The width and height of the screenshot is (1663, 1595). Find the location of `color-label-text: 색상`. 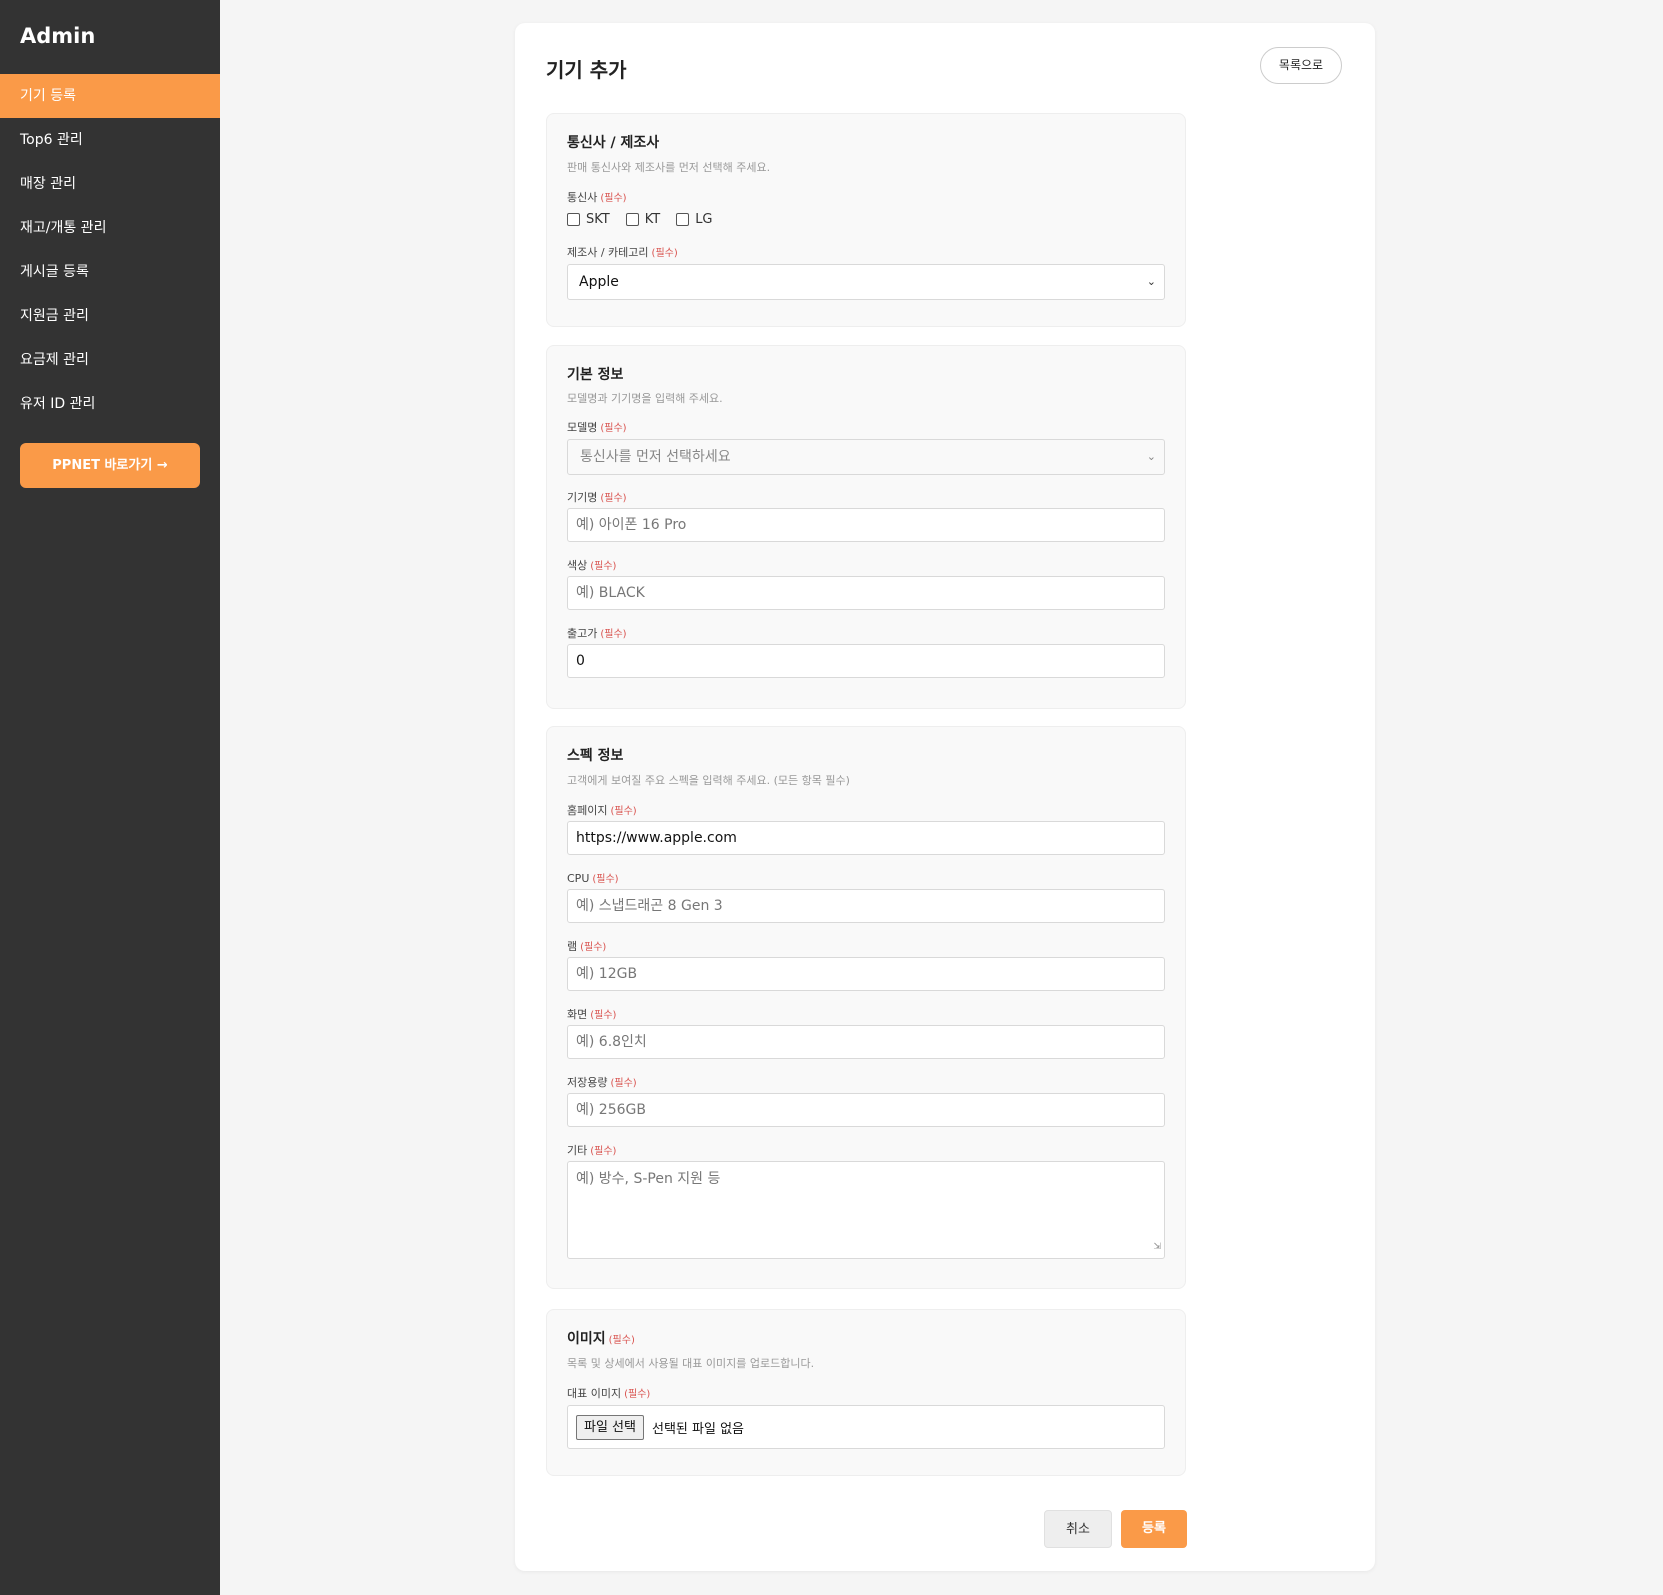

color-label-text: 색상 is located at coordinates (577, 565).